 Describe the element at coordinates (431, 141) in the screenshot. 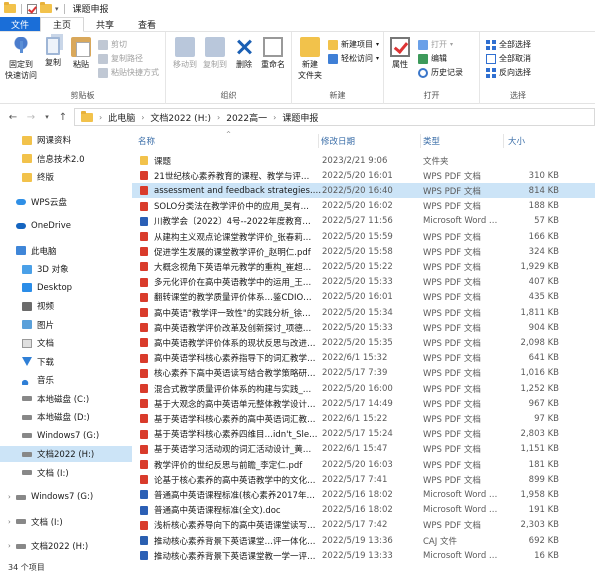

I see `column-type: 类型` at that location.